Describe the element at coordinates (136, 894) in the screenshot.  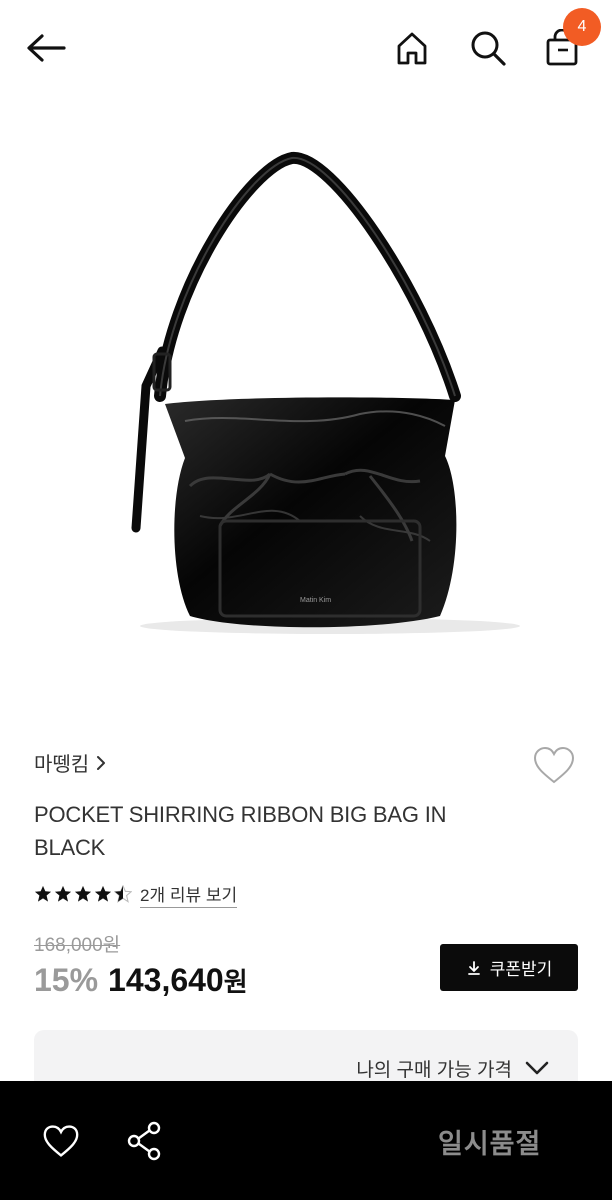
I see `rating-row: 2개 리뷰 보기` at that location.